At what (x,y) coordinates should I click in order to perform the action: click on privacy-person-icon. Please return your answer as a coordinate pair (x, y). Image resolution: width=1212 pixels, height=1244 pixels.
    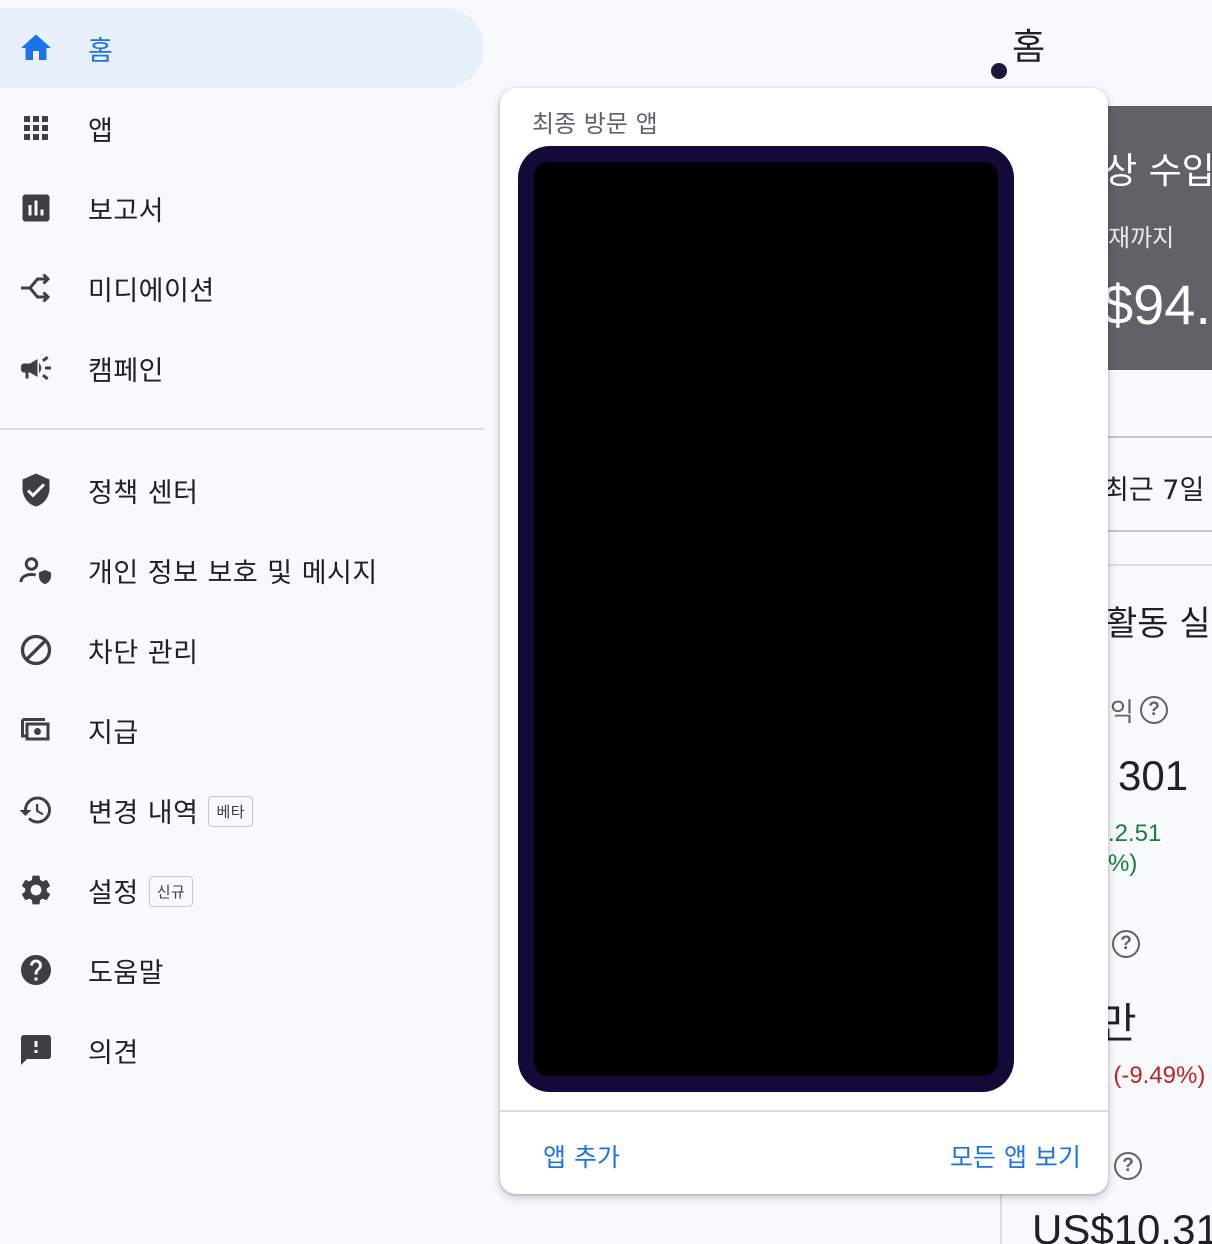
    Looking at the image, I should click on (36, 570).